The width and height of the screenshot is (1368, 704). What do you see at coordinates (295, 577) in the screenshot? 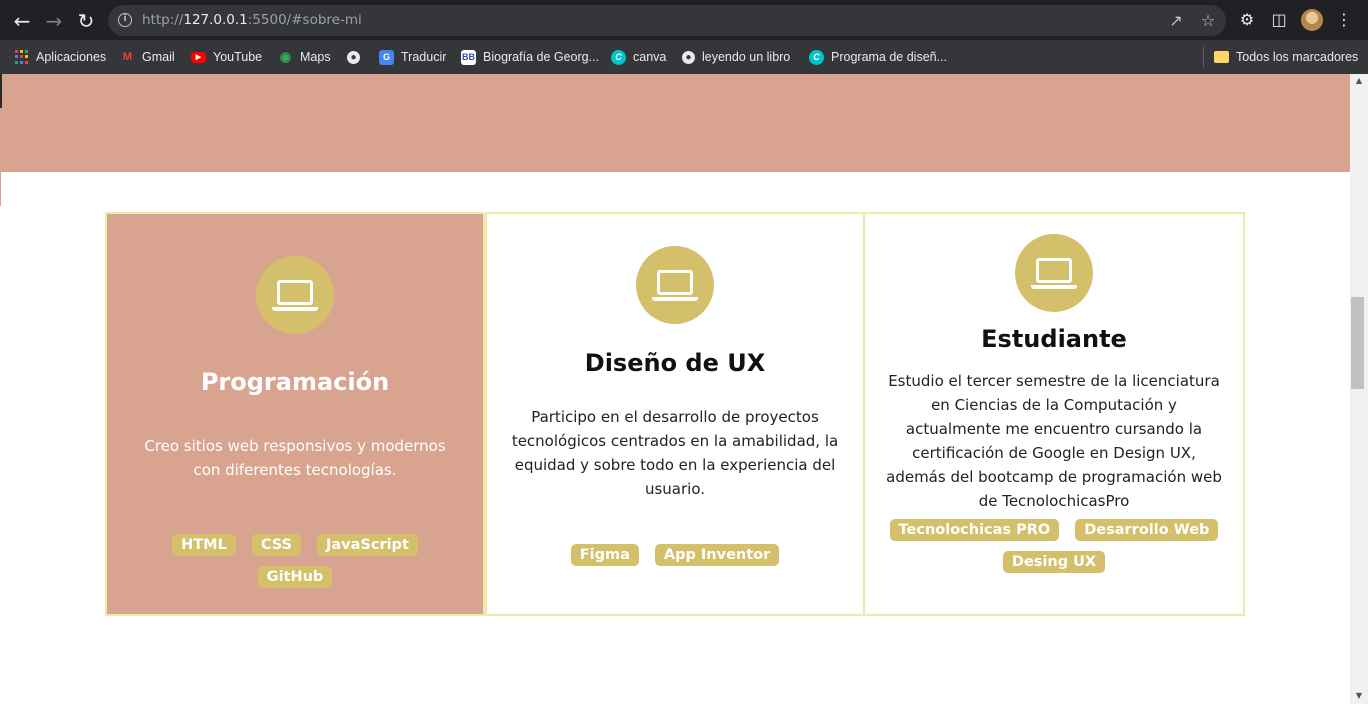
I see `tag-github: GitHub` at bounding box center [295, 577].